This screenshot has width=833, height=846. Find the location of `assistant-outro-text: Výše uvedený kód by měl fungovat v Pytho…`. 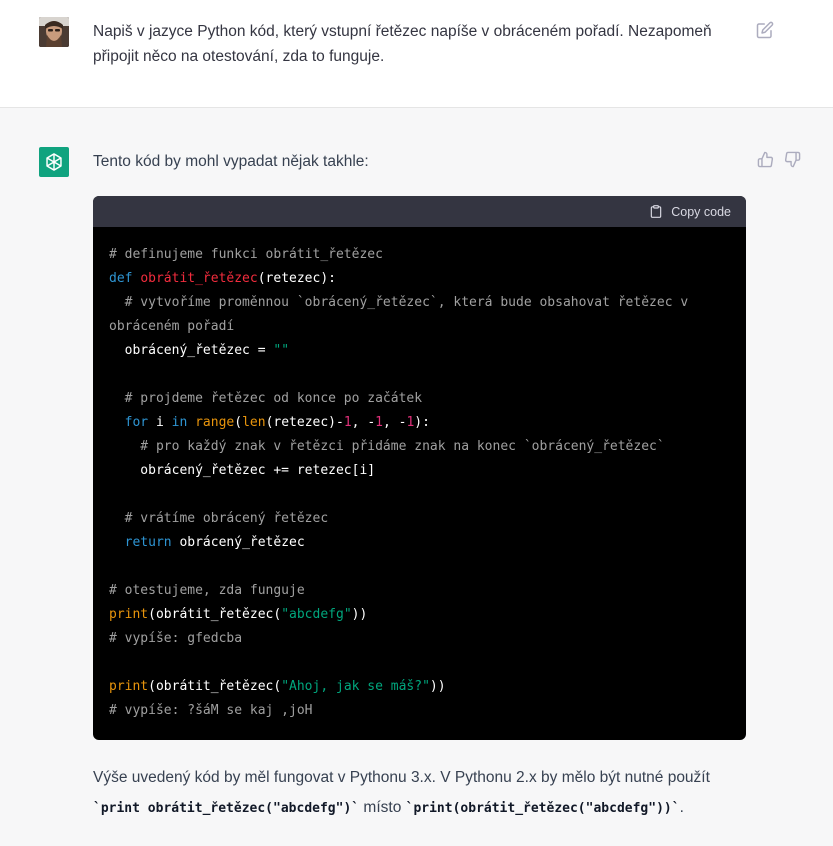

assistant-outro-text: Výše uvedený kód by měl fungovat v Pytho… is located at coordinates (423, 793).